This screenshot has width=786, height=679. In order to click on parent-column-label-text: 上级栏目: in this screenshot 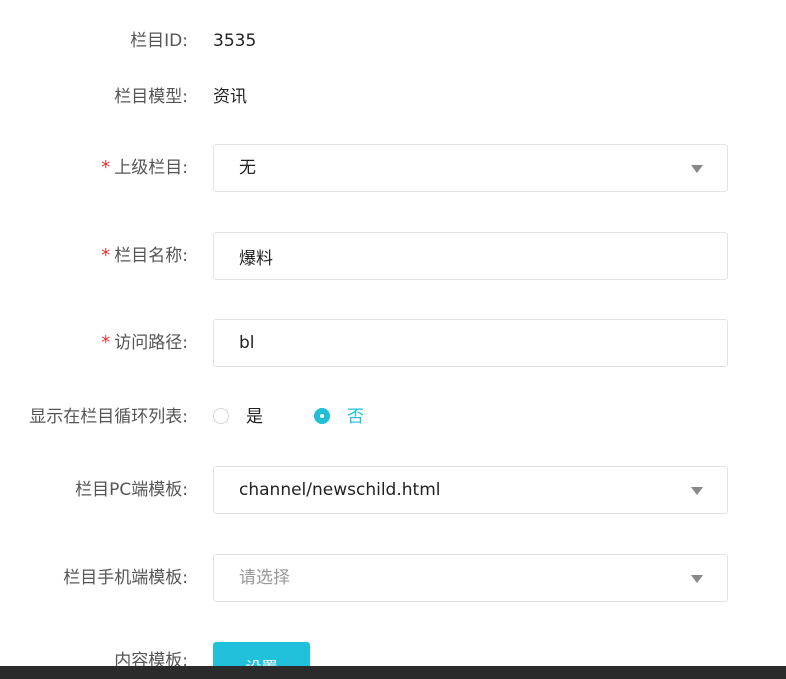, I will do `click(151, 168)`.